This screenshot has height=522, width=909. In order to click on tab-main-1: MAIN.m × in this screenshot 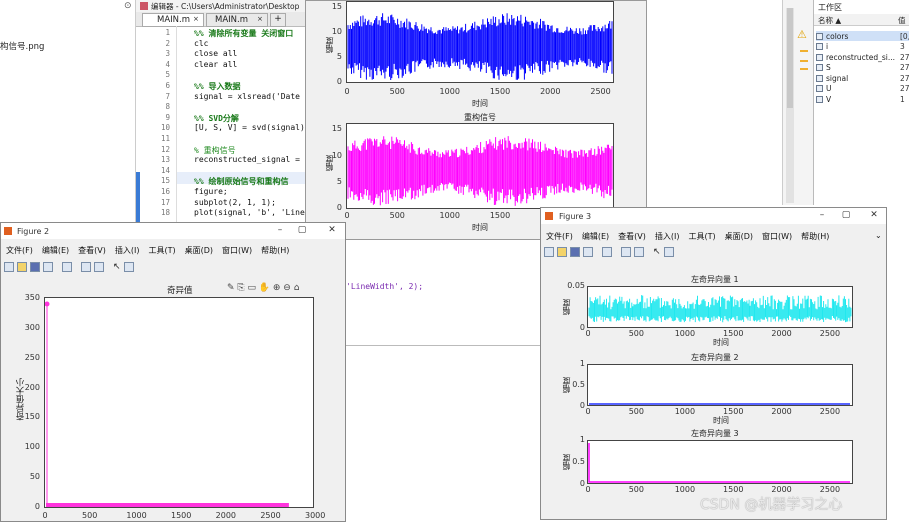, I will do `click(173, 20)`.